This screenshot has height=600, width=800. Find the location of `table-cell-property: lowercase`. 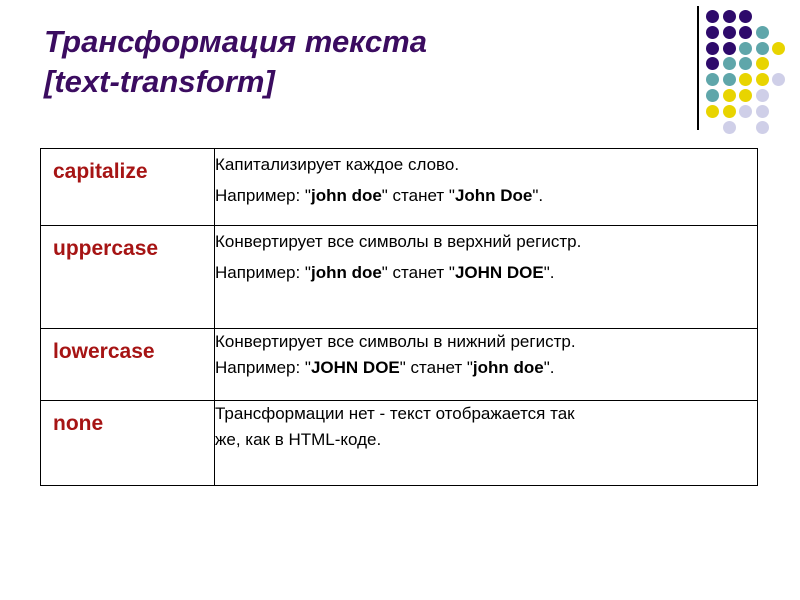

table-cell-property: lowercase is located at coordinates (127, 364).